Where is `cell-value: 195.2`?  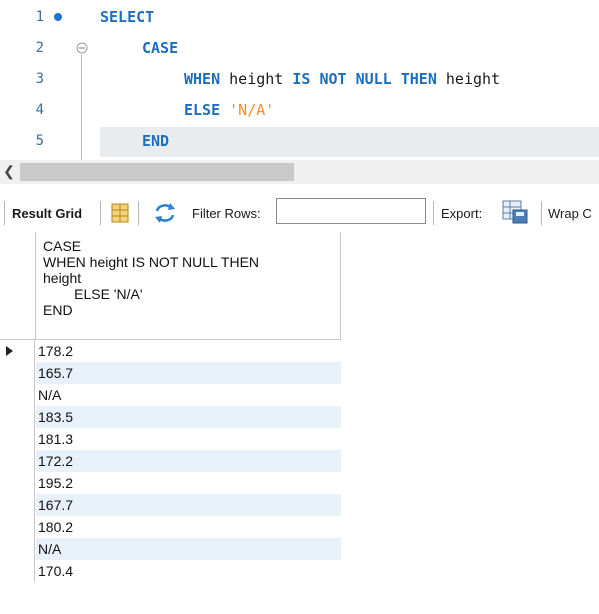 cell-value: 195.2 is located at coordinates (56, 483).